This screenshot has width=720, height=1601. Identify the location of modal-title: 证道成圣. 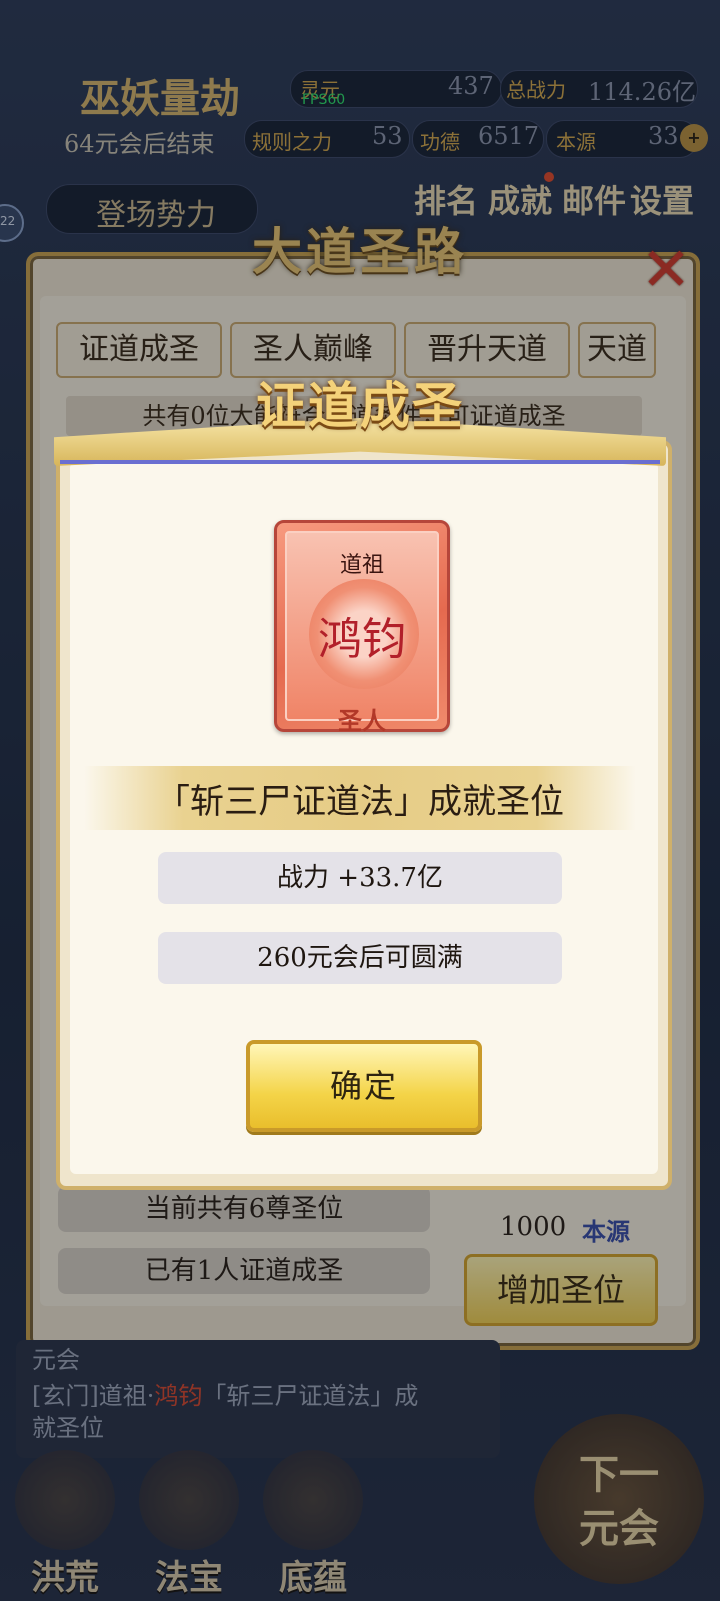
(360, 405).